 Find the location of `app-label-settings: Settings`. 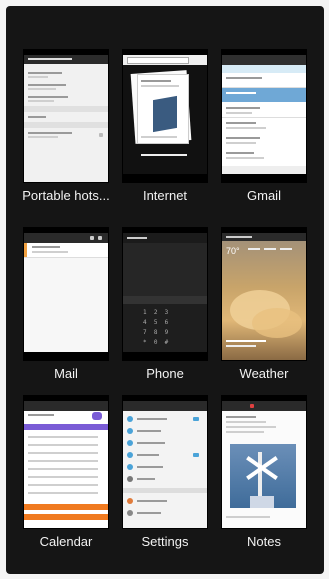

app-label-settings: Settings is located at coordinates (165, 541).